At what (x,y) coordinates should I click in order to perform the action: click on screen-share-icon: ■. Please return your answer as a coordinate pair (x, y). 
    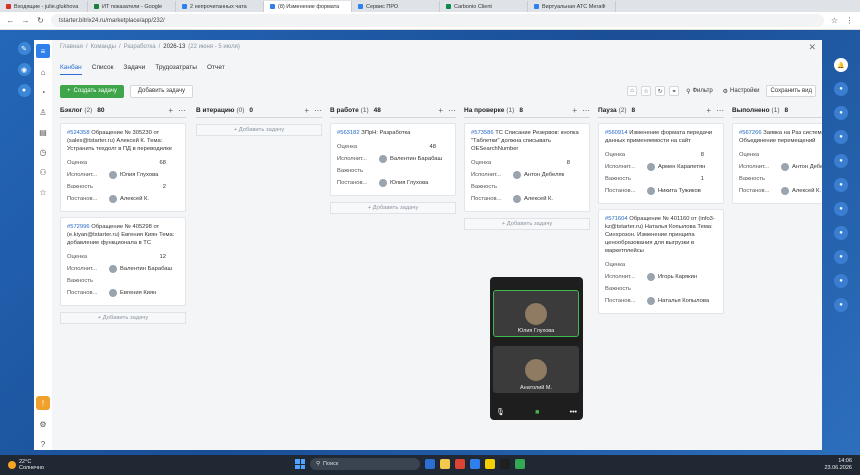
    Looking at the image, I should click on (537, 412).